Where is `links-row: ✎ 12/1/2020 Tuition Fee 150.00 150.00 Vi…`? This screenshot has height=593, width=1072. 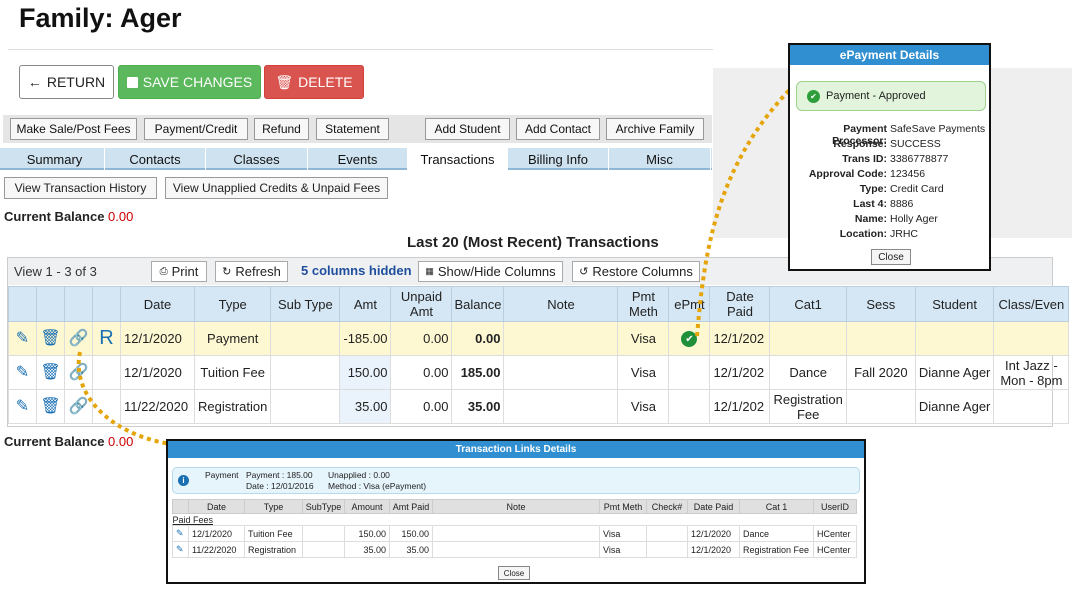 links-row: ✎ 12/1/2020 Tuition Fee 150.00 150.00 Vi… is located at coordinates (514, 533).